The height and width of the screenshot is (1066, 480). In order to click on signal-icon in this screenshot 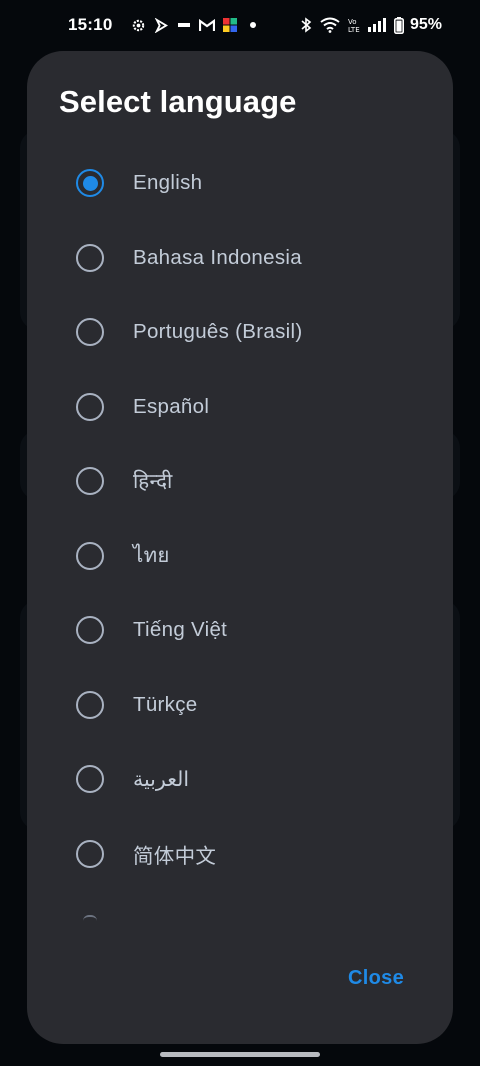, I will do `click(377, 25)`.